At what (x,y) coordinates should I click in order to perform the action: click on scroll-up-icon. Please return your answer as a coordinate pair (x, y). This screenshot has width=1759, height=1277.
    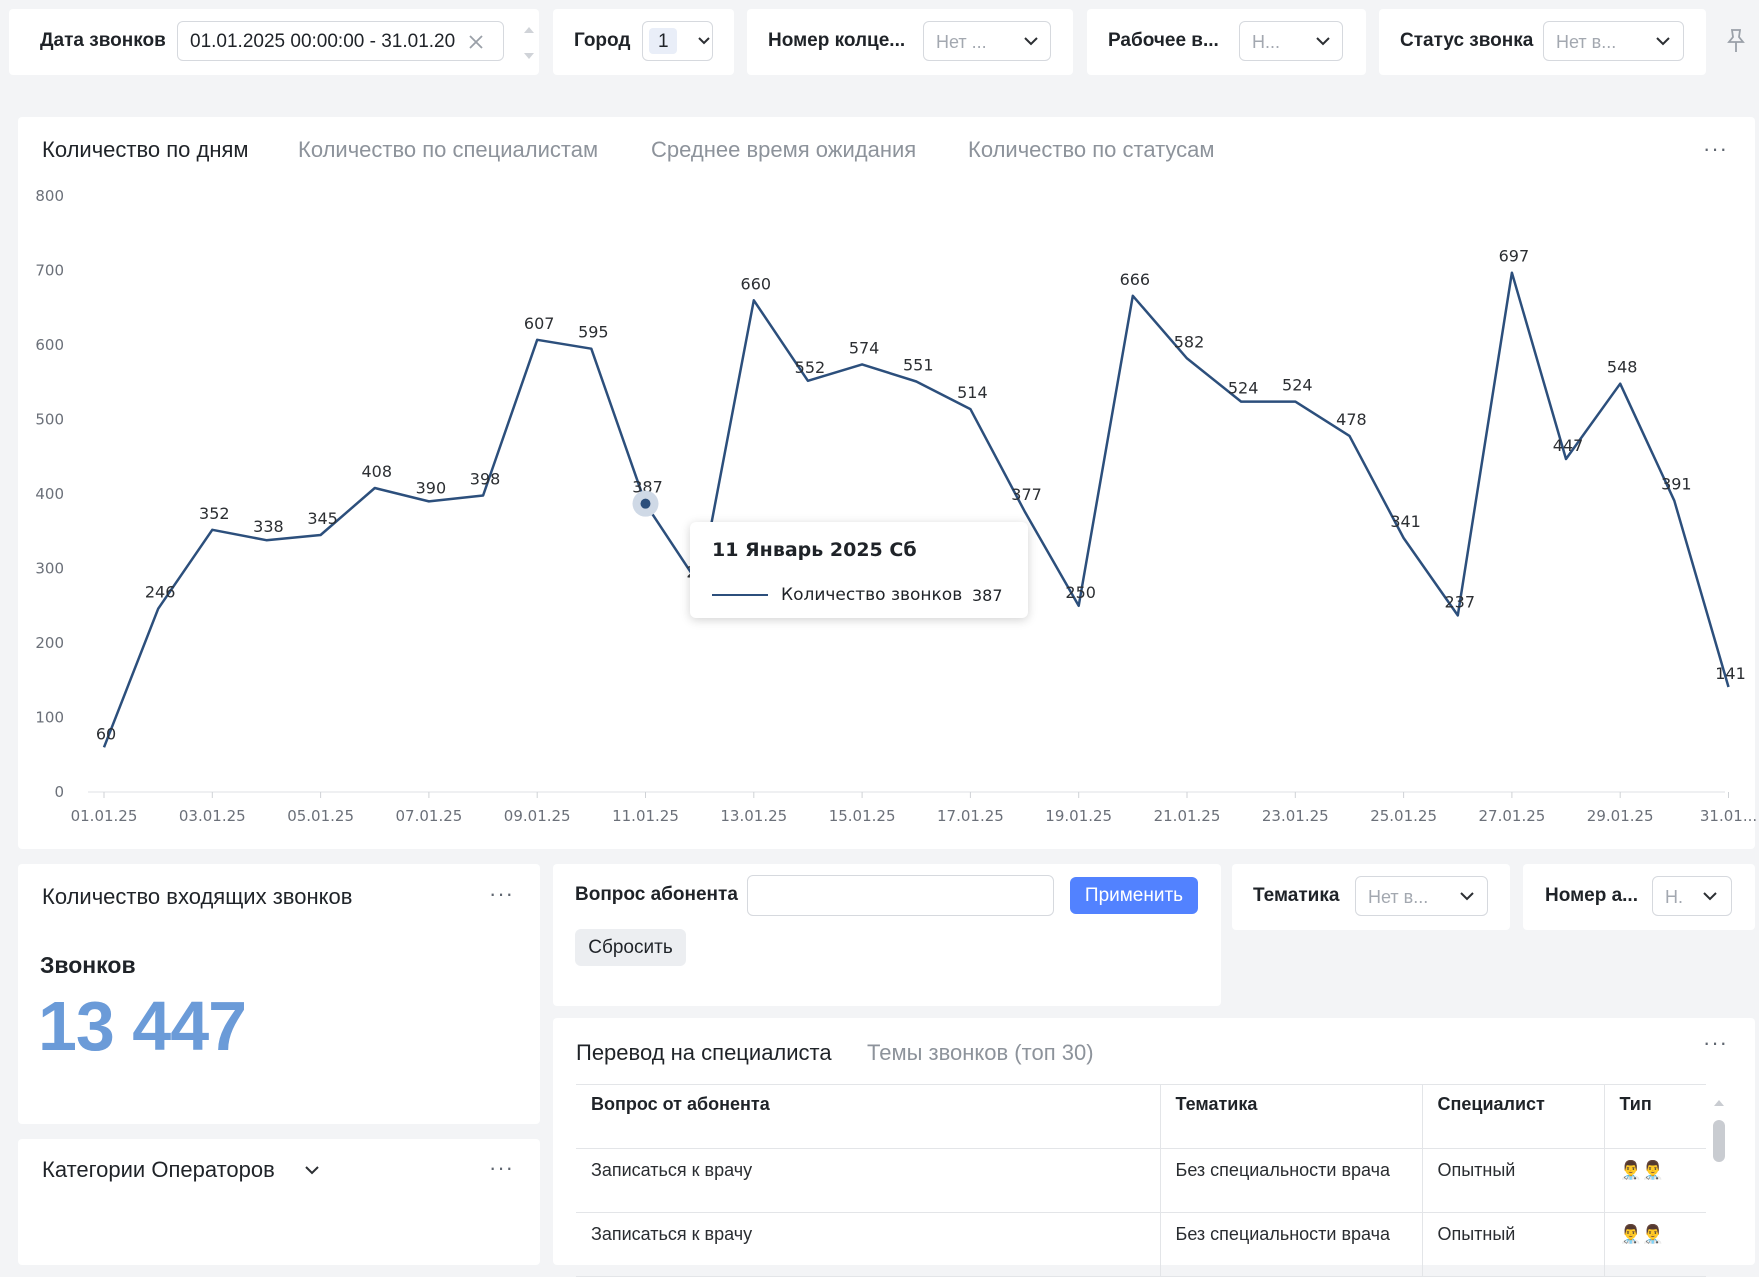
    Looking at the image, I should click on (1719, 1102).